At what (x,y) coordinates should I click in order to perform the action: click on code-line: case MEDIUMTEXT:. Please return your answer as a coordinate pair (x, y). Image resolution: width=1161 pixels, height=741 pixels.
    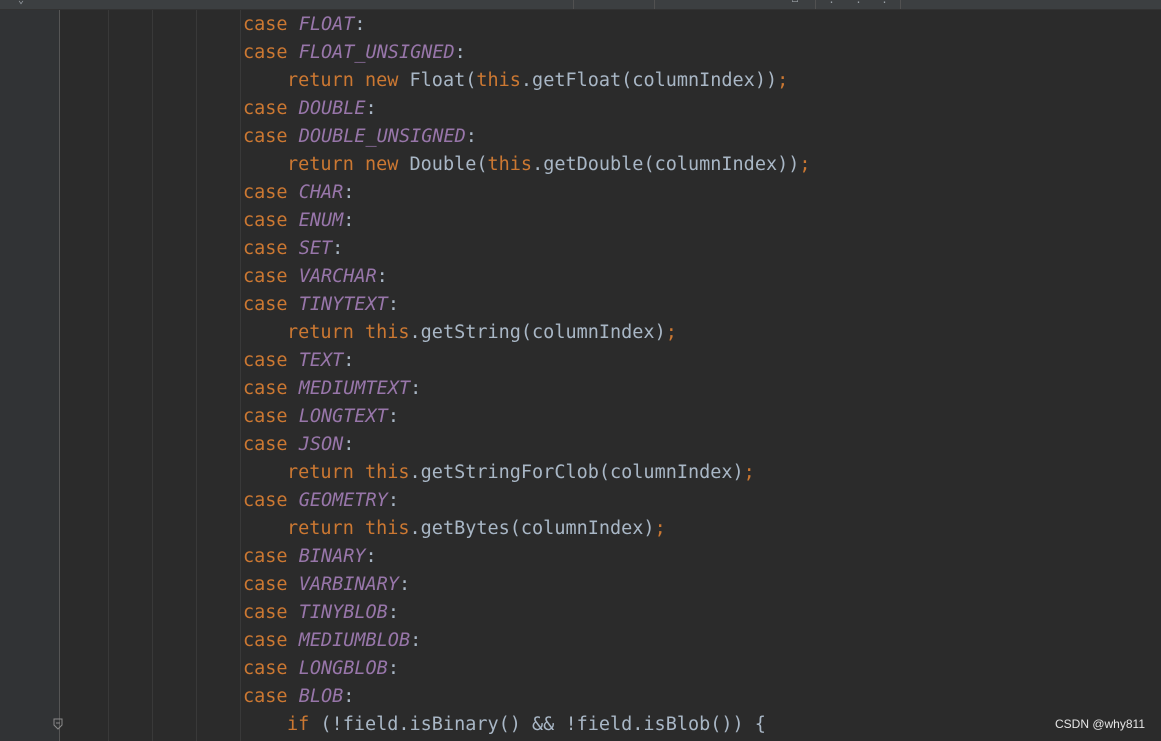
    Looking at the image, I should click on (332, 389).